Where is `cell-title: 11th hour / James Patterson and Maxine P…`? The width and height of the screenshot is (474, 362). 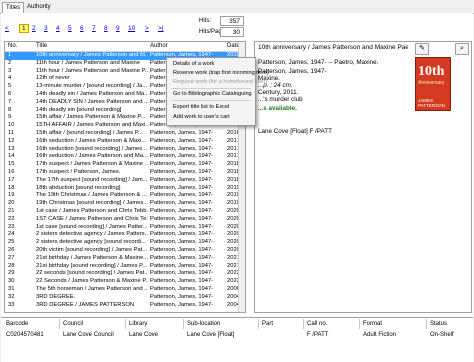 cell-title: 11th hour / James Patterson and Maxine P… is located at coordinates (92, 70).